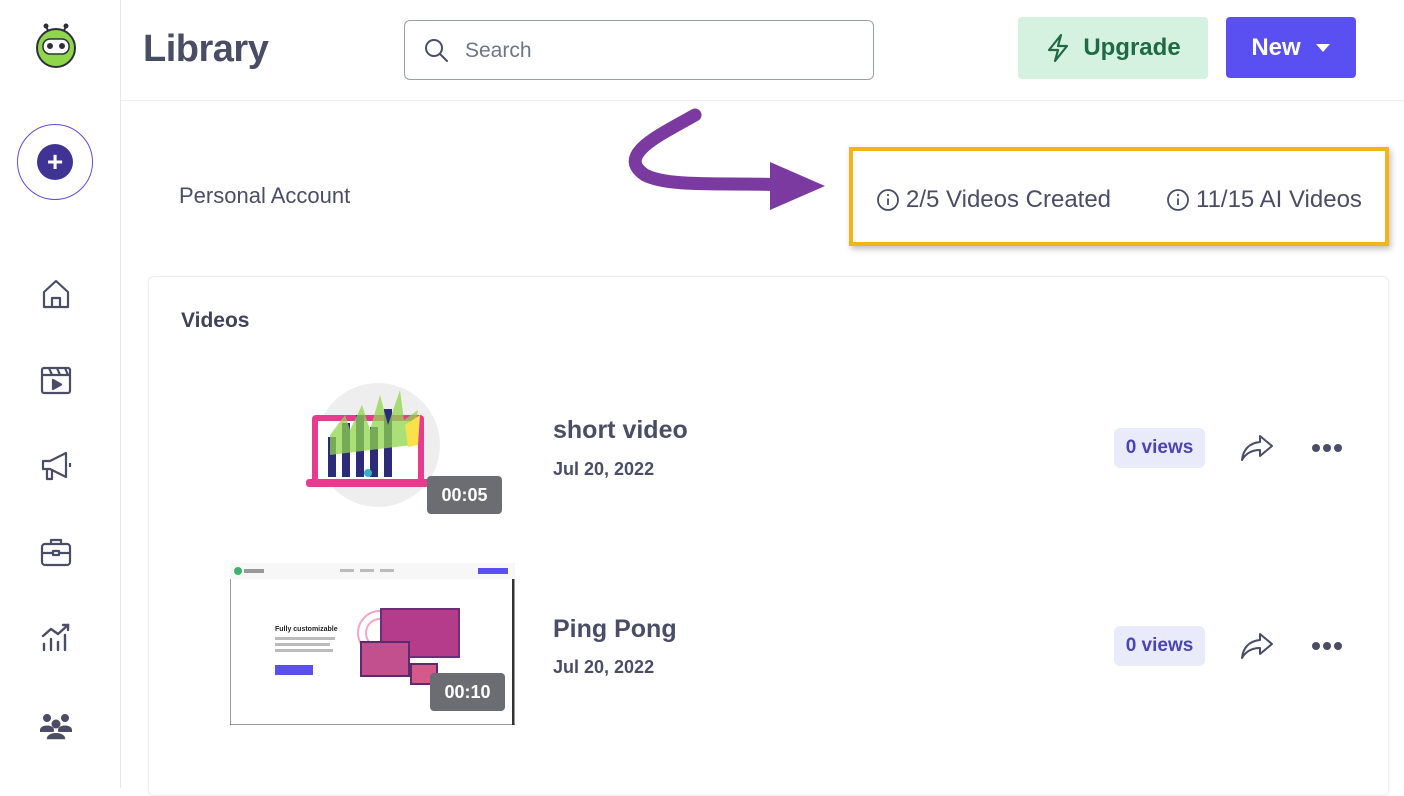 The image size is (1404, 796). Describe the element at coordinates (1276, 47) in the screenshot. I see `new-label: New` at that location.